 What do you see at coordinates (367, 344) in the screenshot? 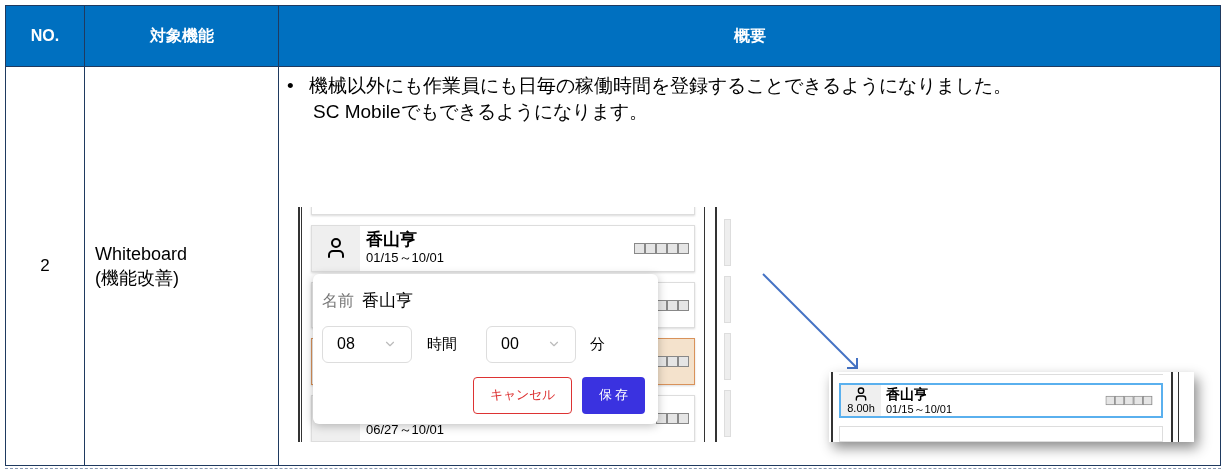
I see `hours-select: 08` at bounding box center [367, 344].